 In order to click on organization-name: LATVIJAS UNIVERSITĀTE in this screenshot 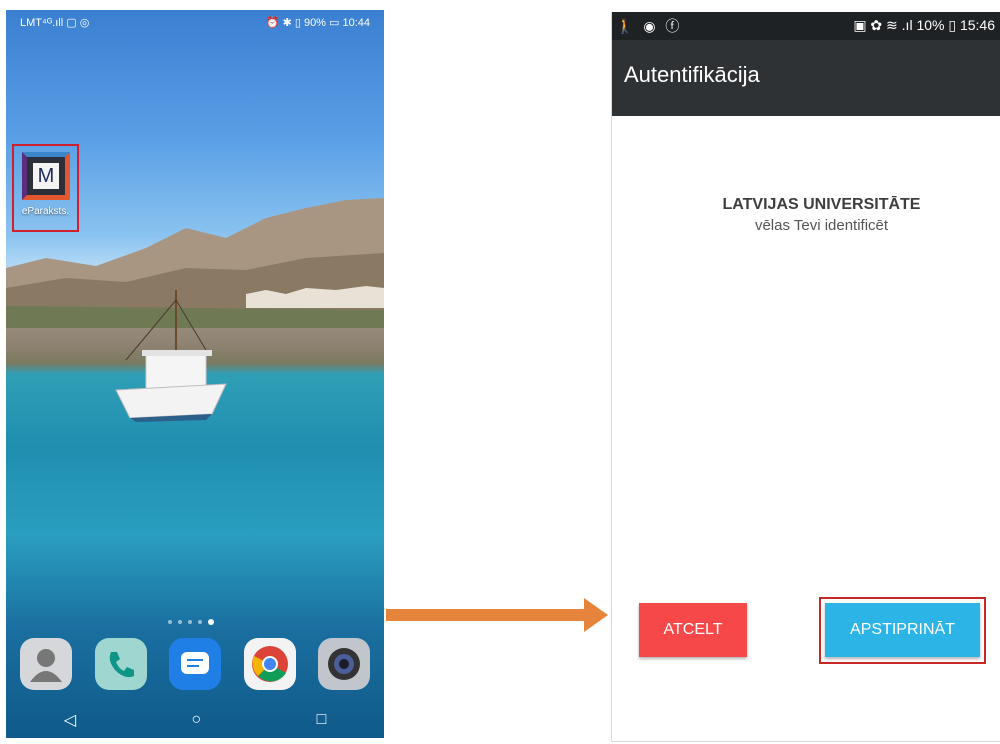, I will do `click(821, 204)`.